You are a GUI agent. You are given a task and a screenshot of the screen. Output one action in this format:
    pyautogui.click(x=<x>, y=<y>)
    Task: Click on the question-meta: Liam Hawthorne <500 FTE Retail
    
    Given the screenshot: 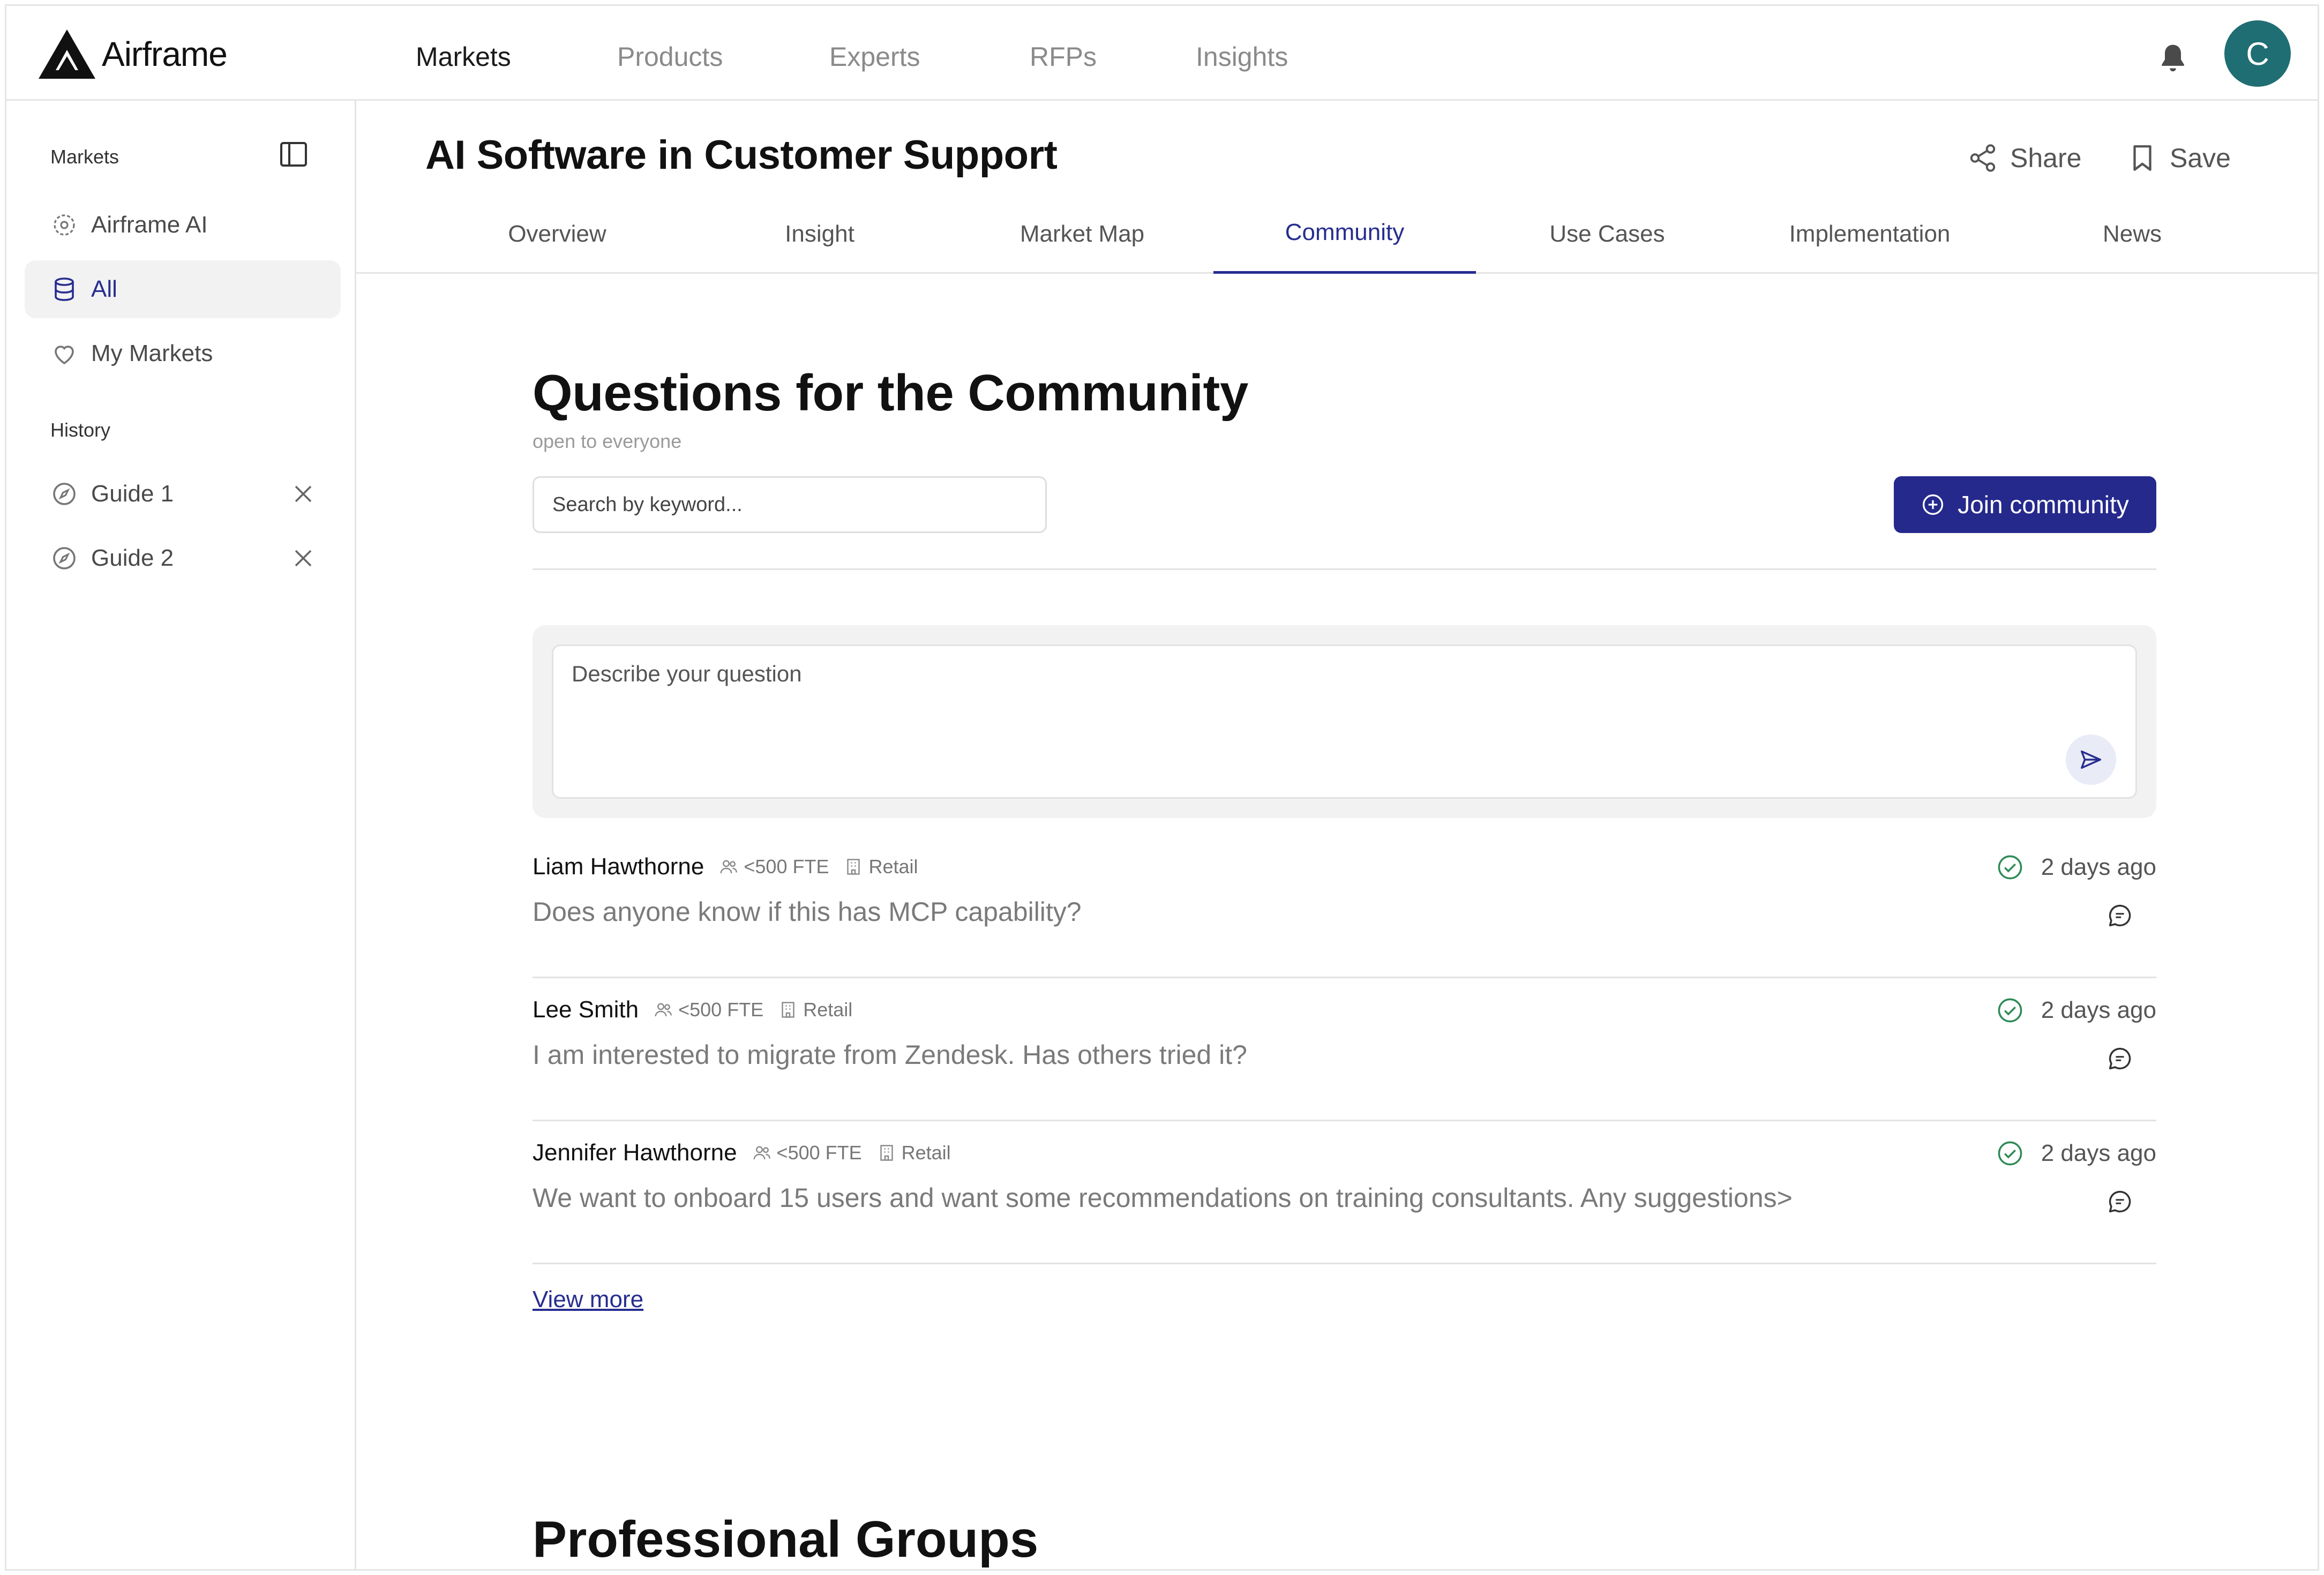 What is the action you would take?
    pyautogui.click(x=725, y=866)
    